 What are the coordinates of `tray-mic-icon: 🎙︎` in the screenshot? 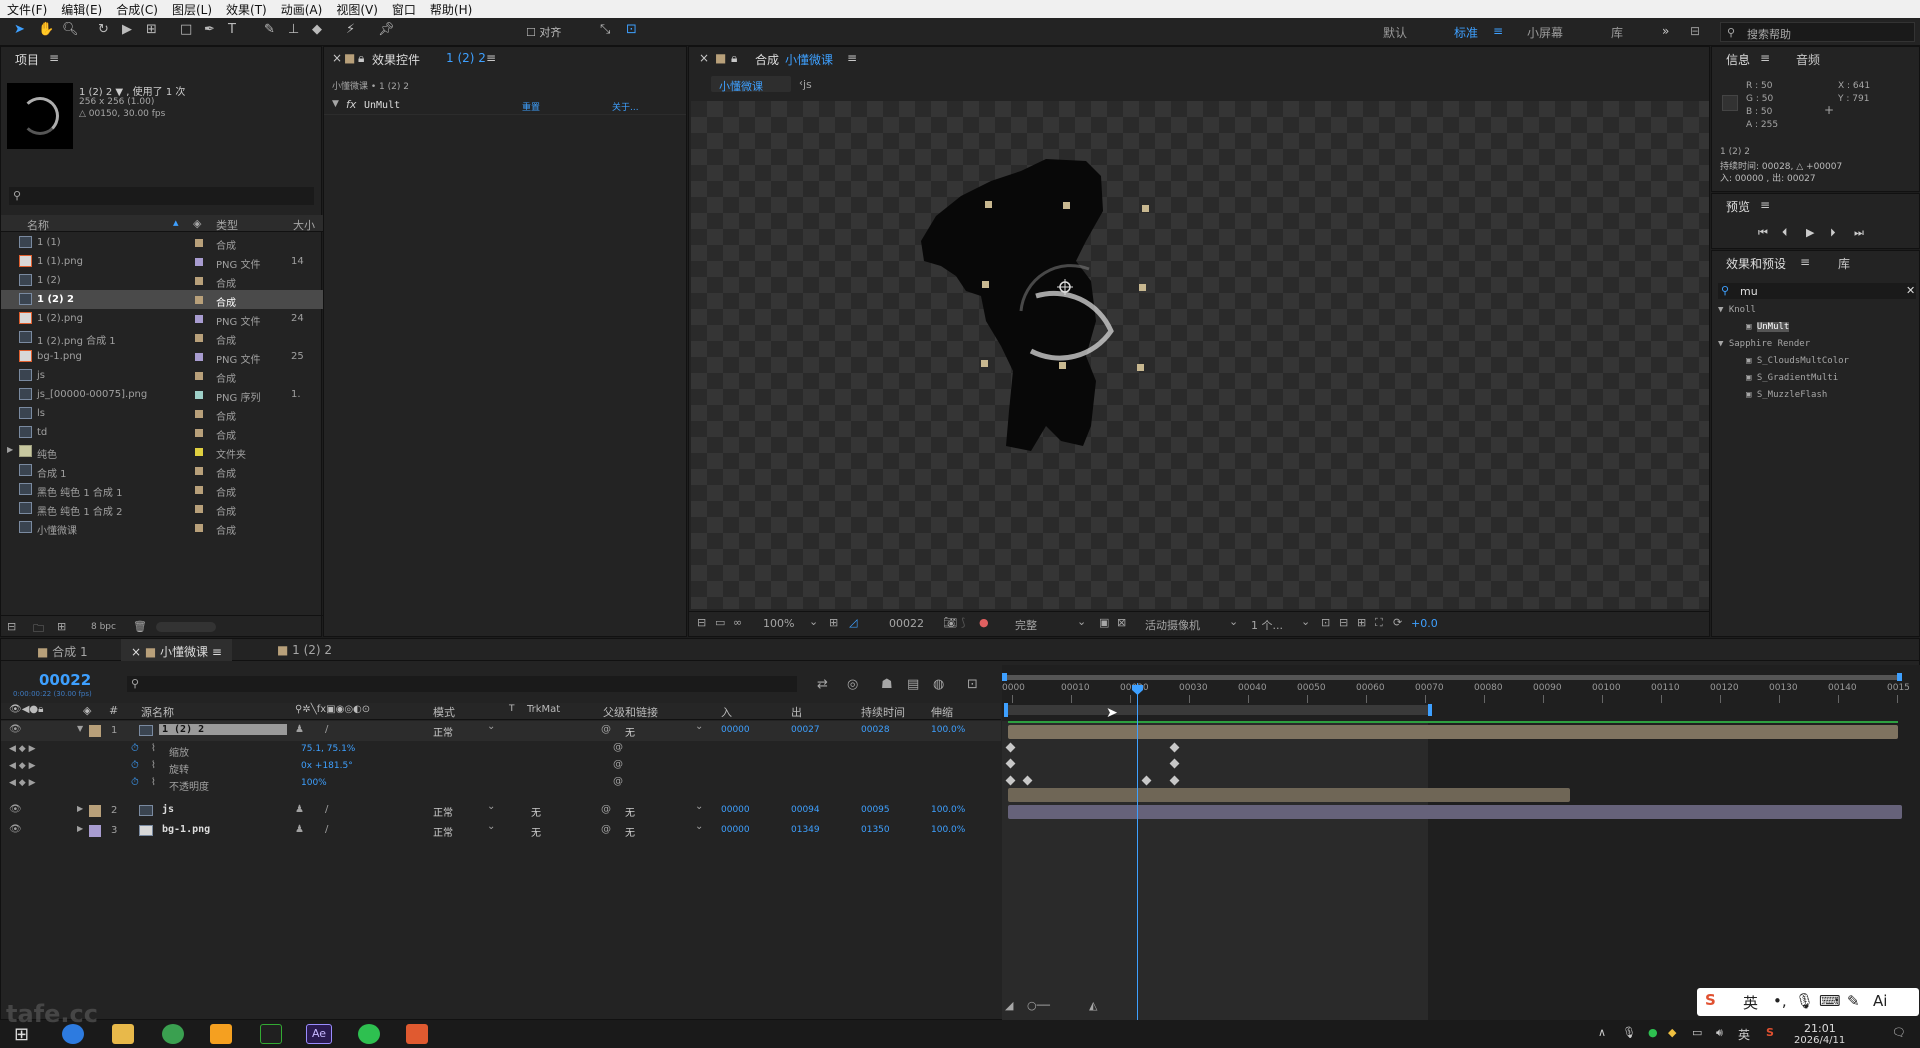 It's located at (1629, 1032).